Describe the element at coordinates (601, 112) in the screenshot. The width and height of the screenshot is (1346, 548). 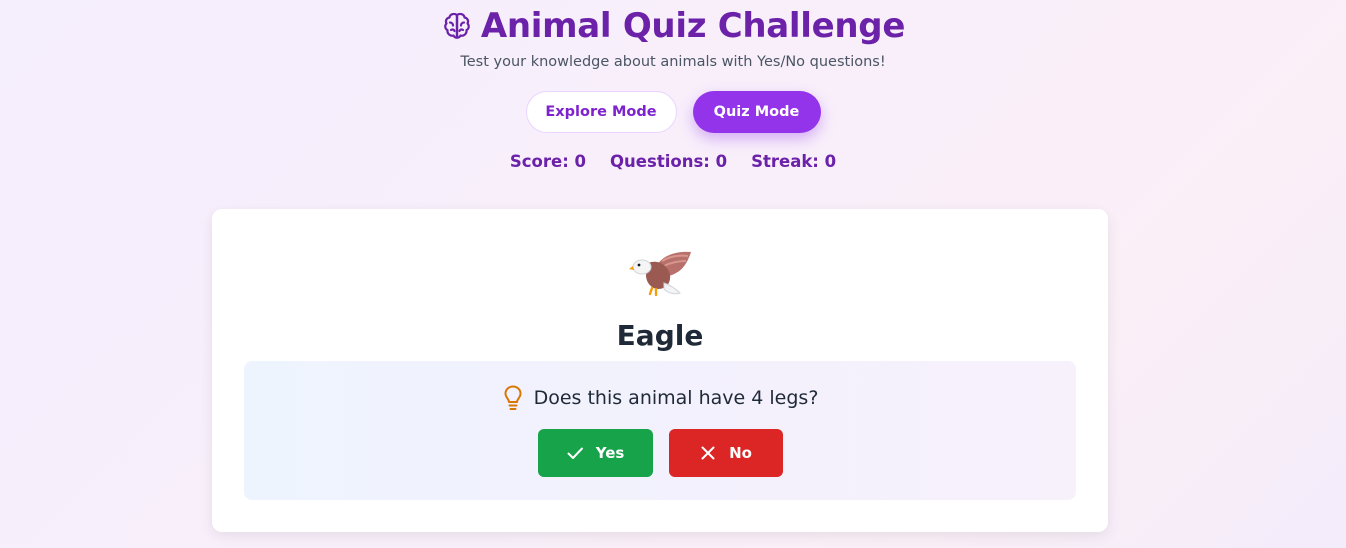
I see `explore-mode-button: Explore Mode` at that location.